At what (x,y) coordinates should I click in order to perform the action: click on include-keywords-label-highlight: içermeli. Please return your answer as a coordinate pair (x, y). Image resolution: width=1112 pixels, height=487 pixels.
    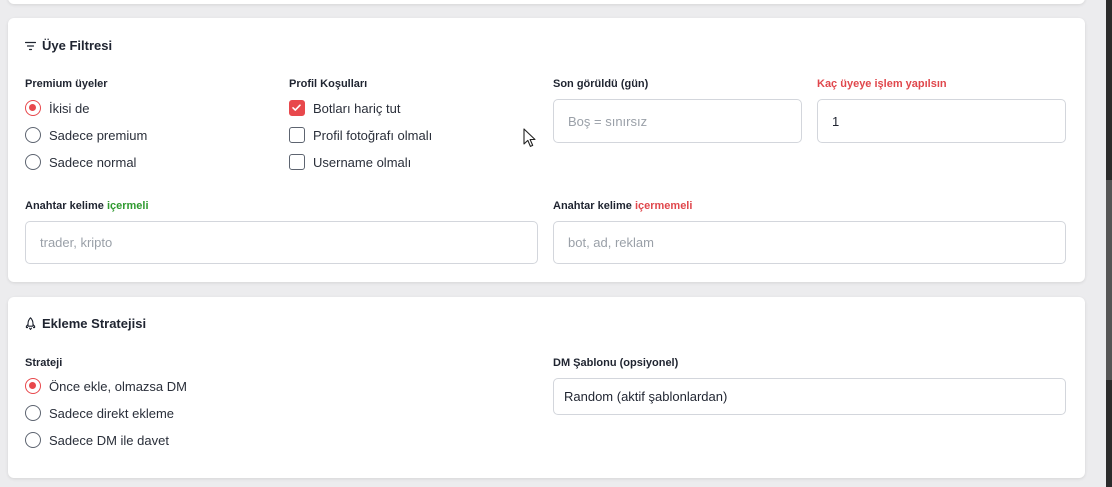
    Looking at the image, I should click on (127, 206).